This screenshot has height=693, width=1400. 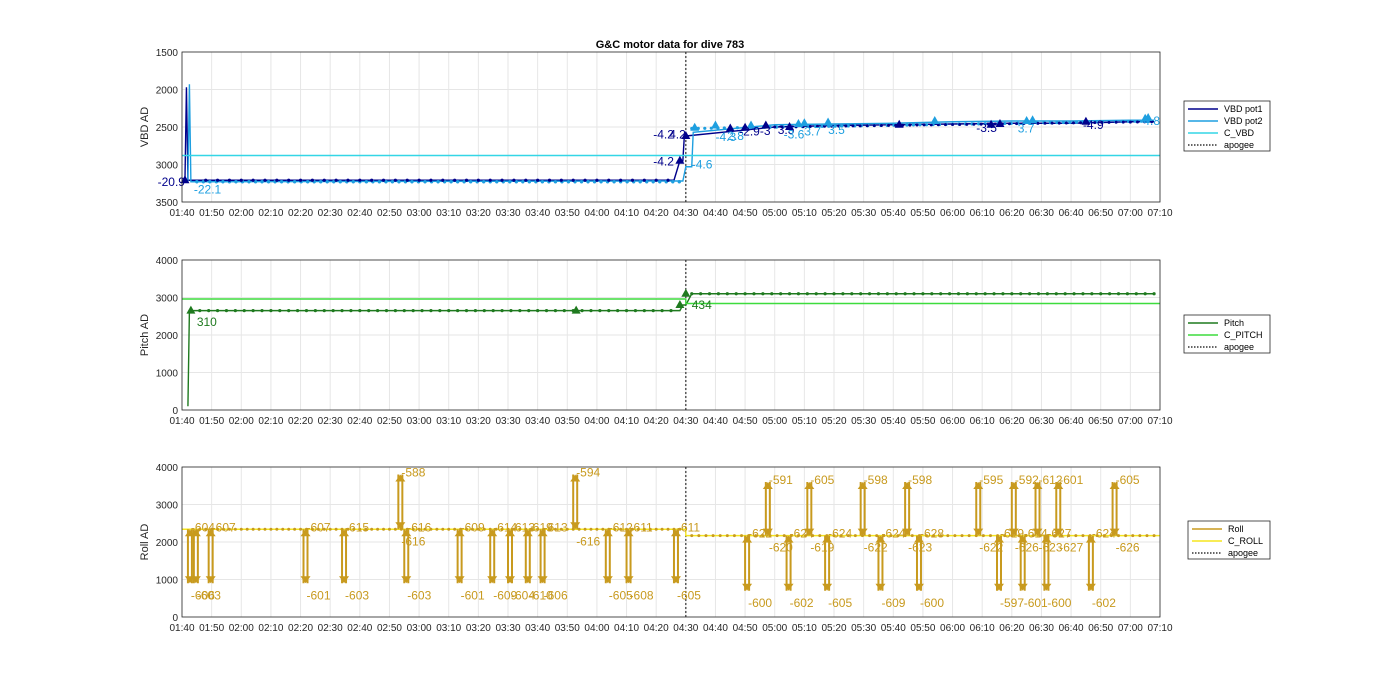 I want to click on y-axis-label: Roll AD, so click(x=145, y=542).